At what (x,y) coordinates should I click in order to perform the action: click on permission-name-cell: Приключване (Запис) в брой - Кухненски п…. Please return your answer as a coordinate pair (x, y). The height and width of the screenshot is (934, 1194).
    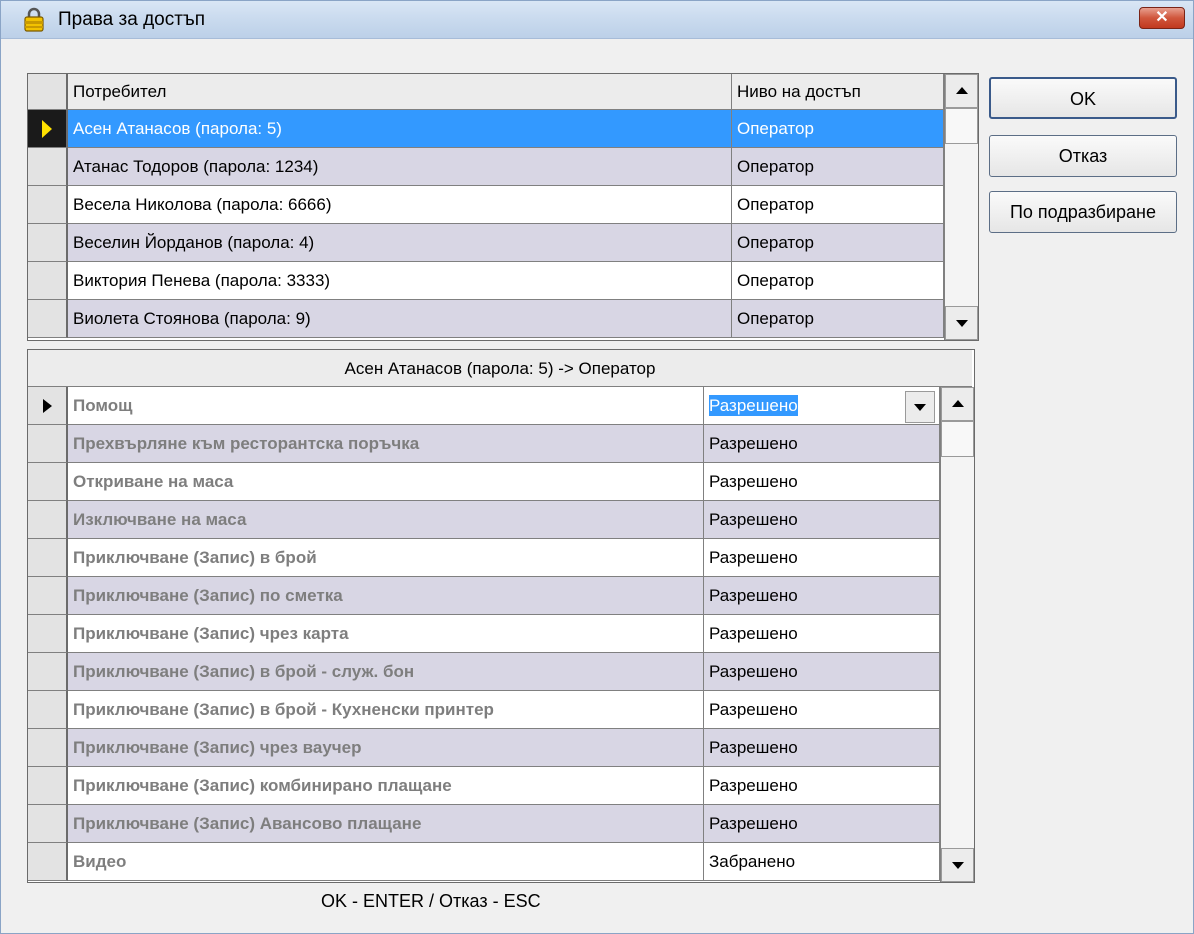
    Looking at the image, I should click on (386, 710).